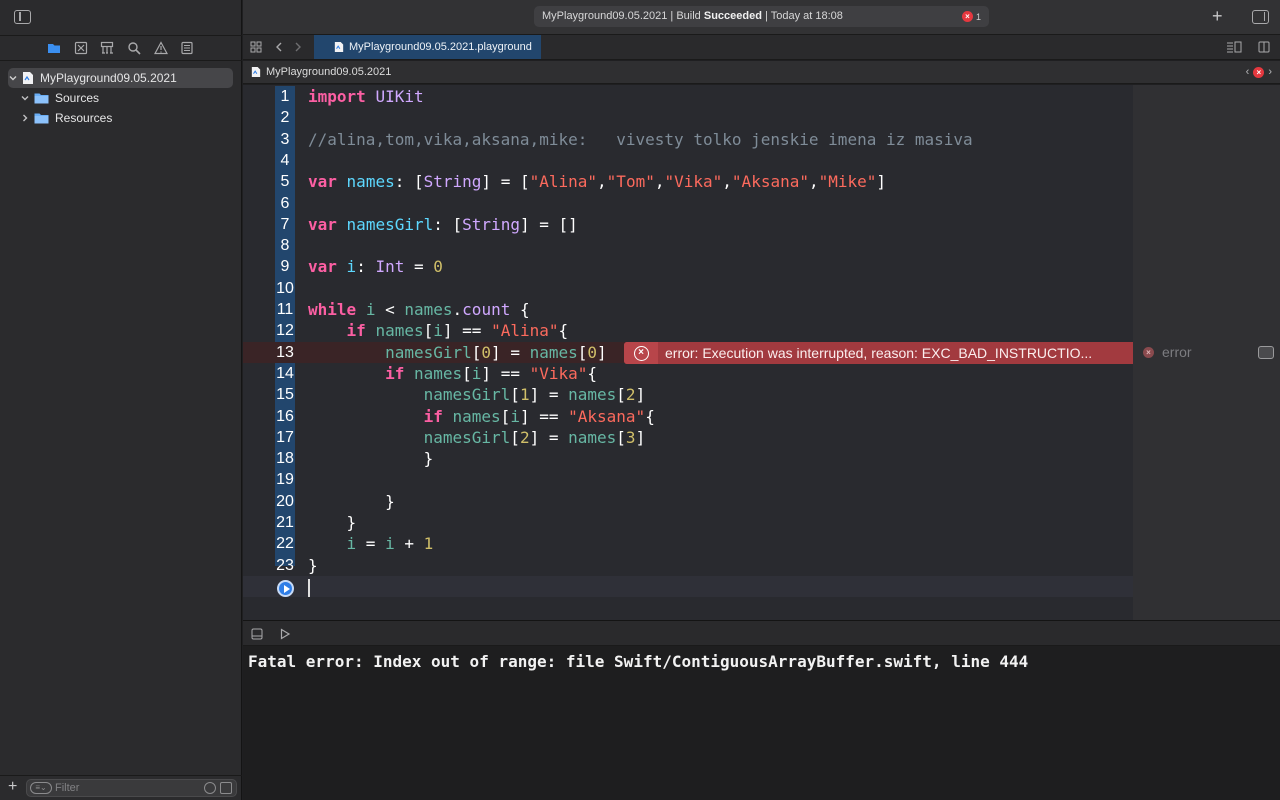  Describe the element at coordinates (285, 543) in the screenshot. I see `line-number: 22` at that location.